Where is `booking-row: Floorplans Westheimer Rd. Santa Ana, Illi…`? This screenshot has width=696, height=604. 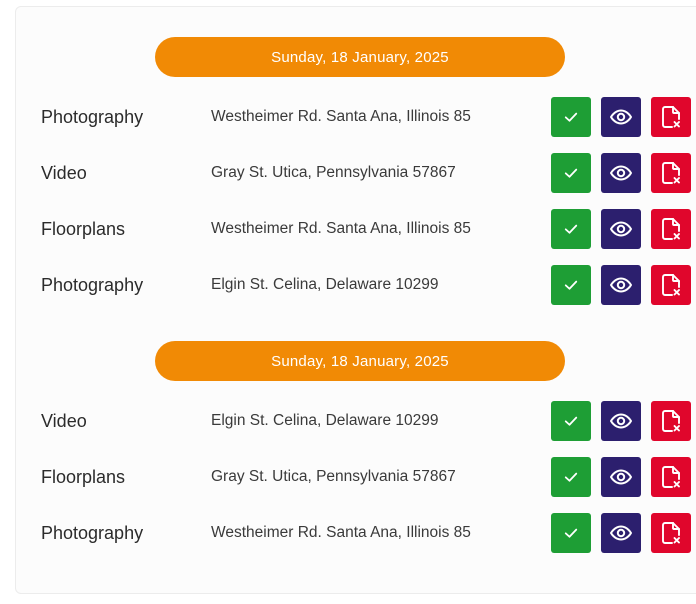 booking-row: Floorplans Westheimer Rd. Santa Ana, Illi… is located at coordinates (356, 229).